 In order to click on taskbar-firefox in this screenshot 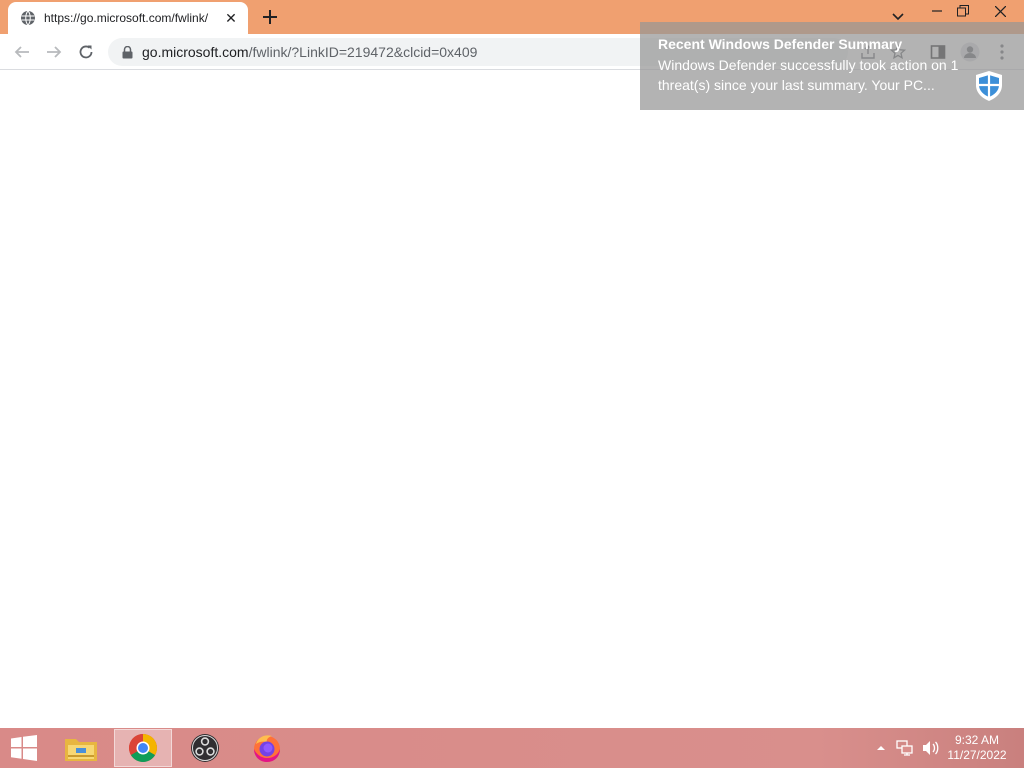, I will do `click(267, 748)`.